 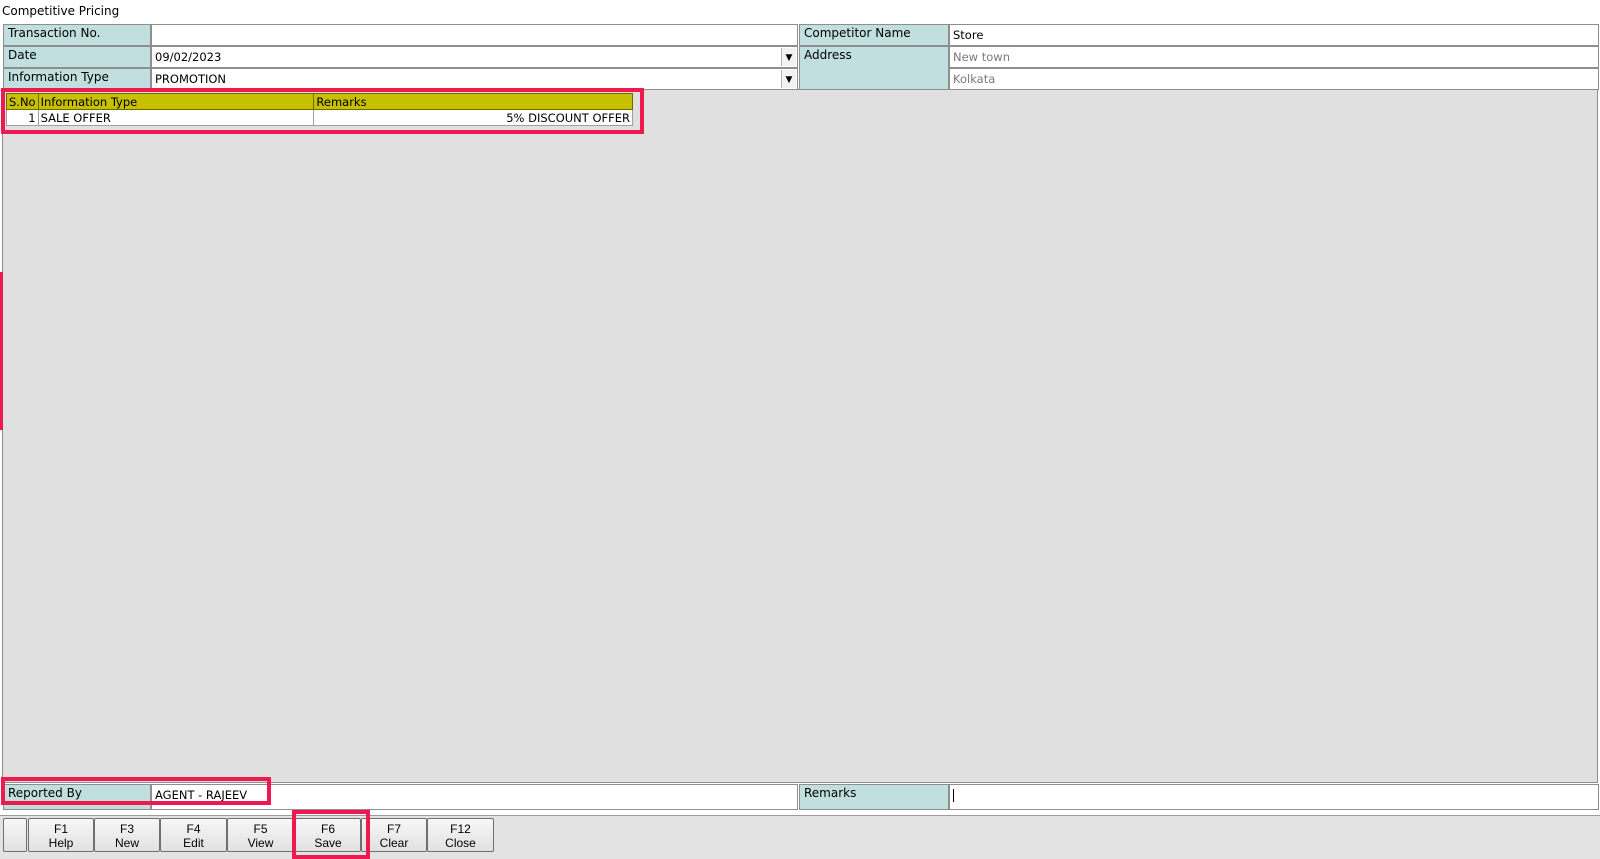 I want to click on column-header-remarks: Remarks, so click(x=473, y=101).